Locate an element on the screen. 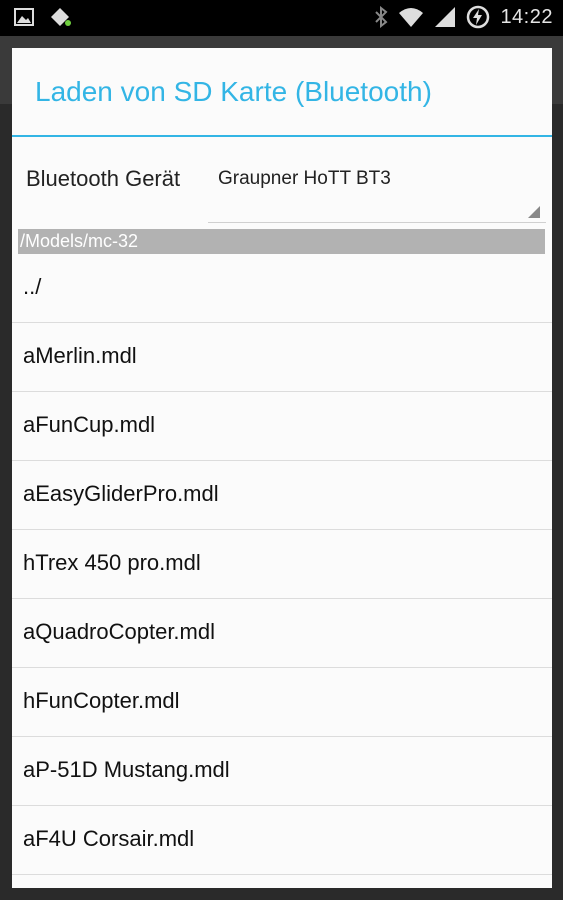 The image size is (563, 900). status-right-icons: 14:22 is located at coordinates (463, 17).